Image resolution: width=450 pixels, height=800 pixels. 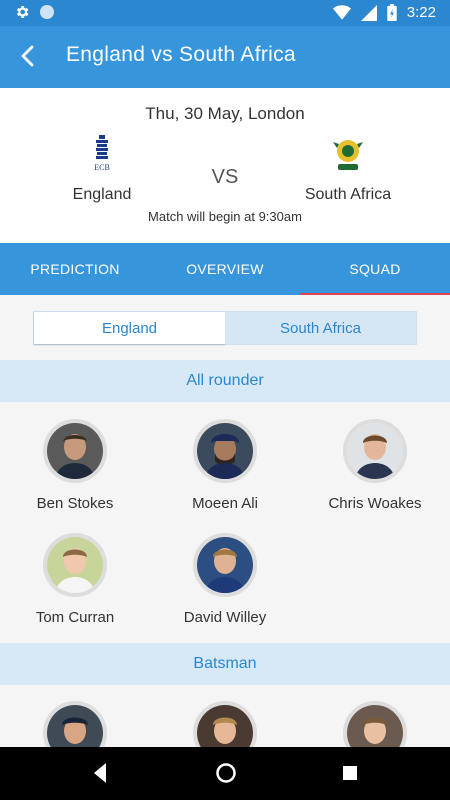 I want to click on south-africa-logo, so click(x=348, y=154).